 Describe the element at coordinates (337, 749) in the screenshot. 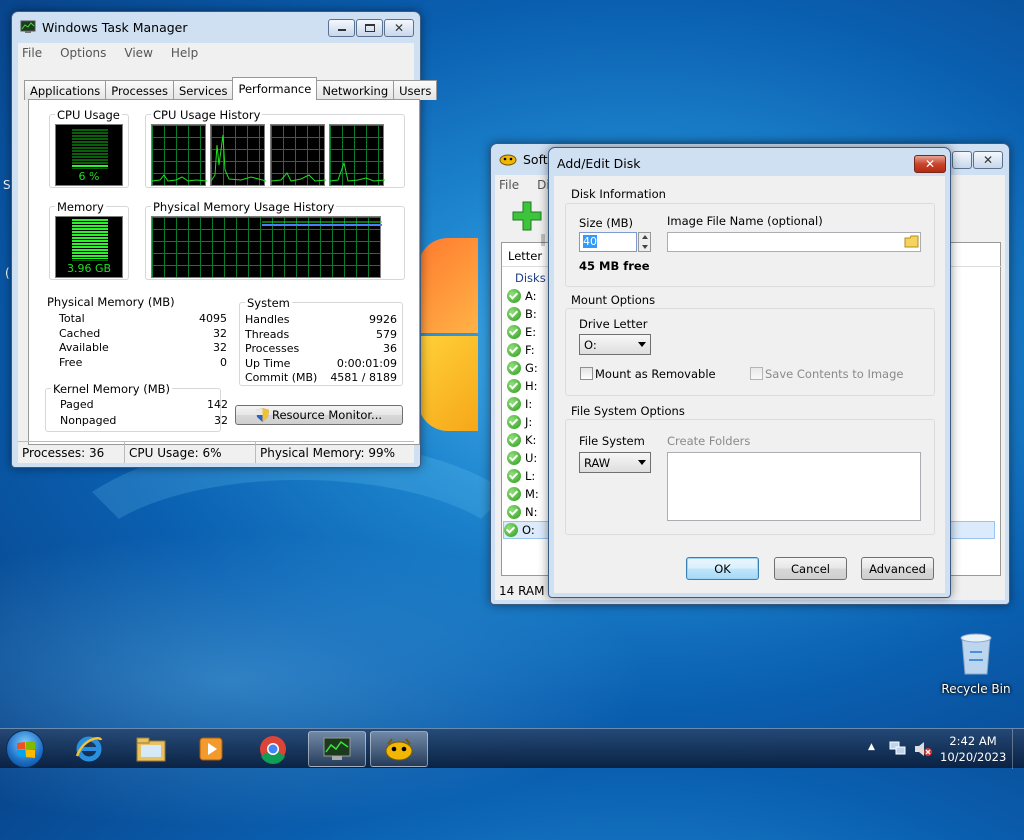

I see `taskbar-task-manager` at that location.